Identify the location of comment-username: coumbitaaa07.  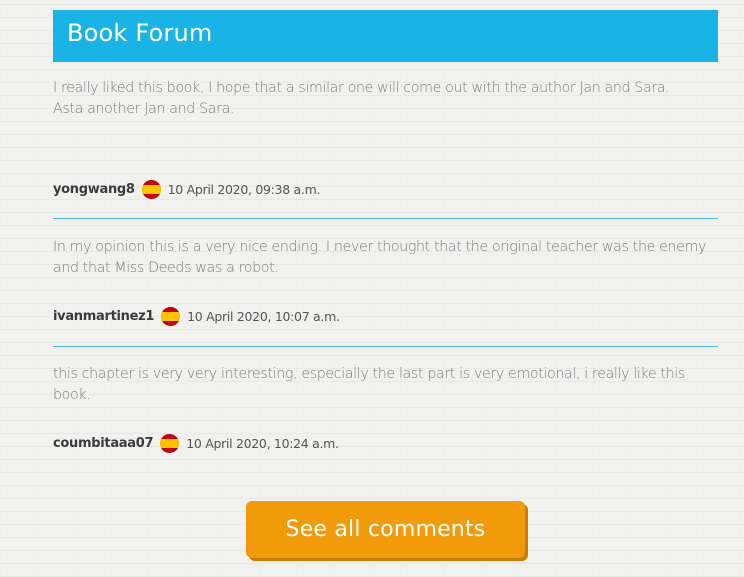
(103, 443).